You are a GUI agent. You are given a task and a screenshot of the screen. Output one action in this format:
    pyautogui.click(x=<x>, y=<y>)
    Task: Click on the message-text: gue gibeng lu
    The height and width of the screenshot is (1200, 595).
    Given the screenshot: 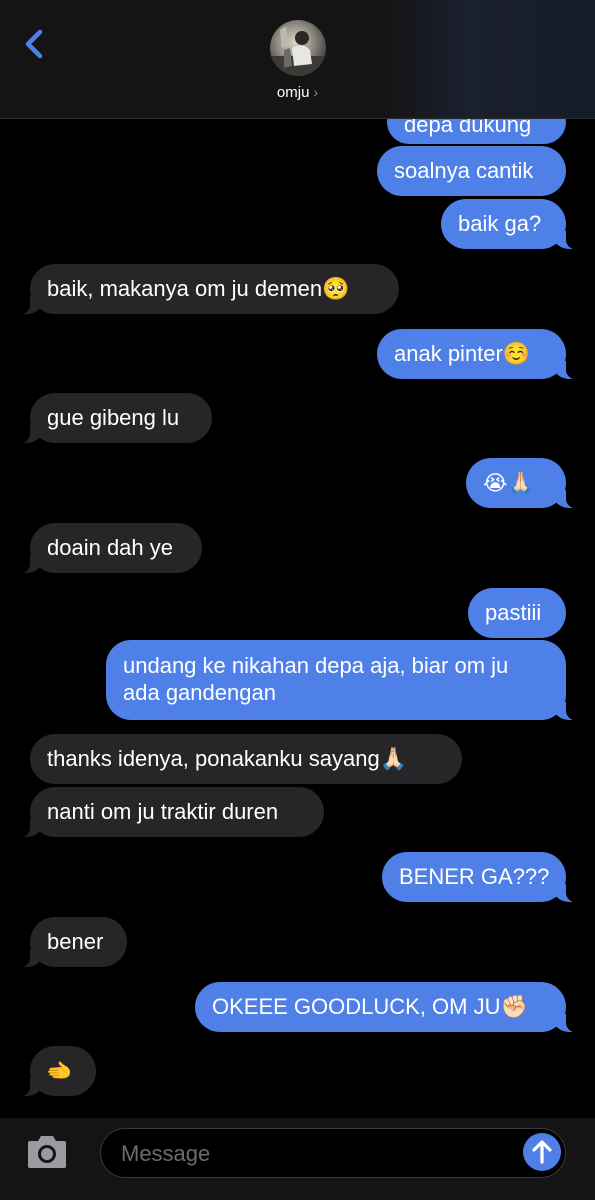 What is the action you would take?
    pyautogui.click(x=113, y=417)
    